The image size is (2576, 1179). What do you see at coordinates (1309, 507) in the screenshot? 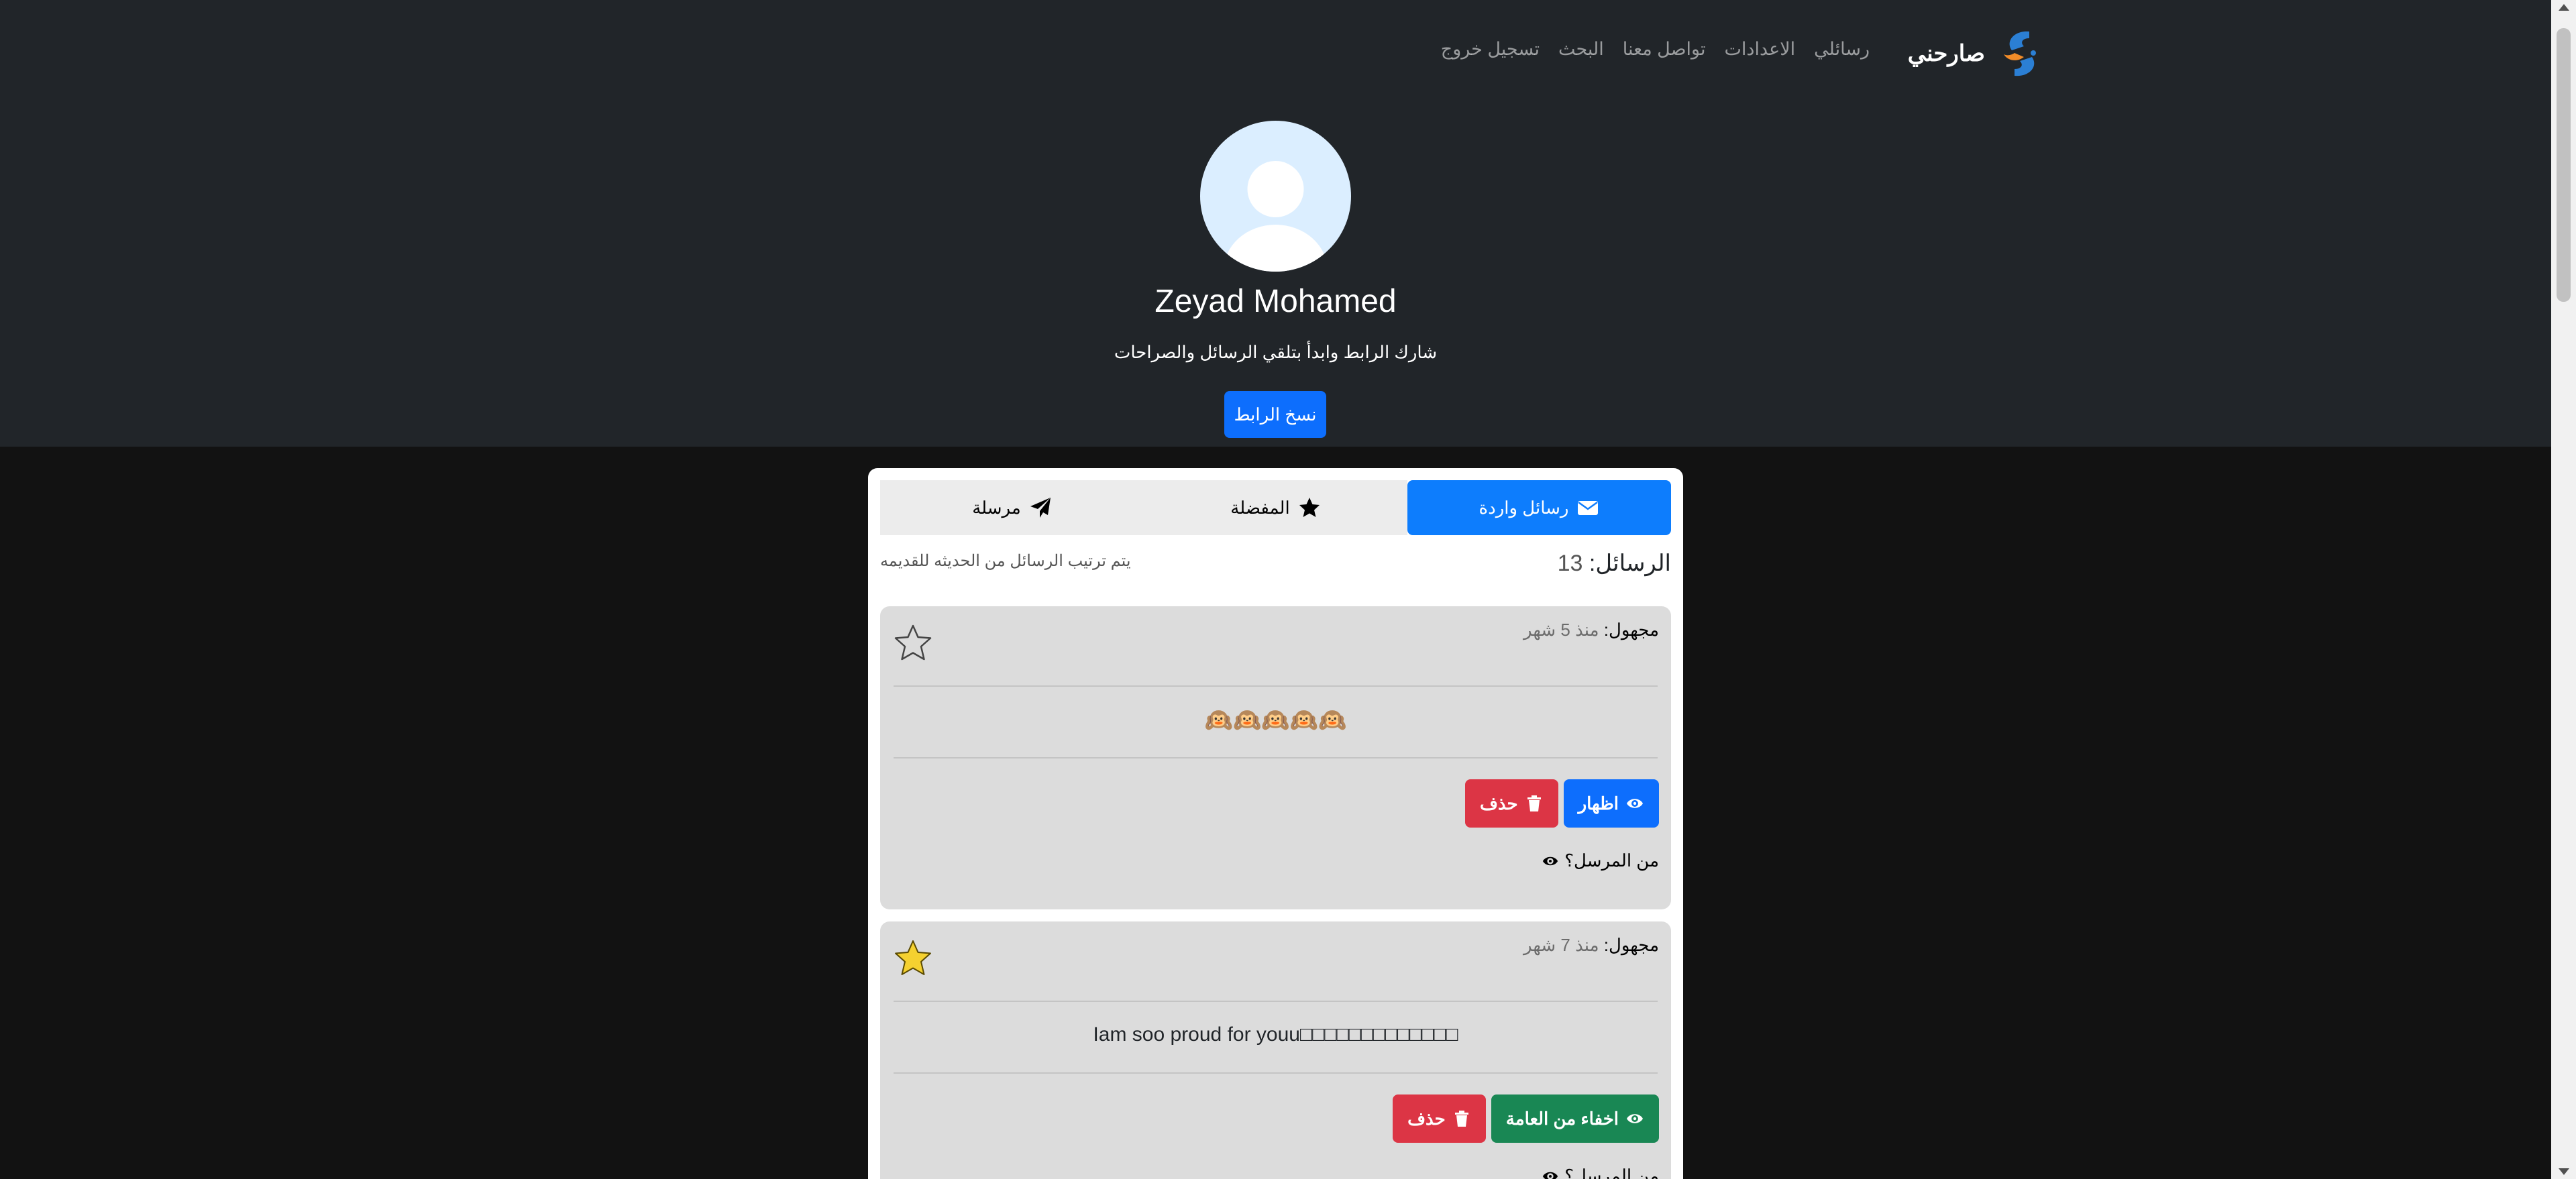
I see `star-icon` at bounding box center [1309, 507].